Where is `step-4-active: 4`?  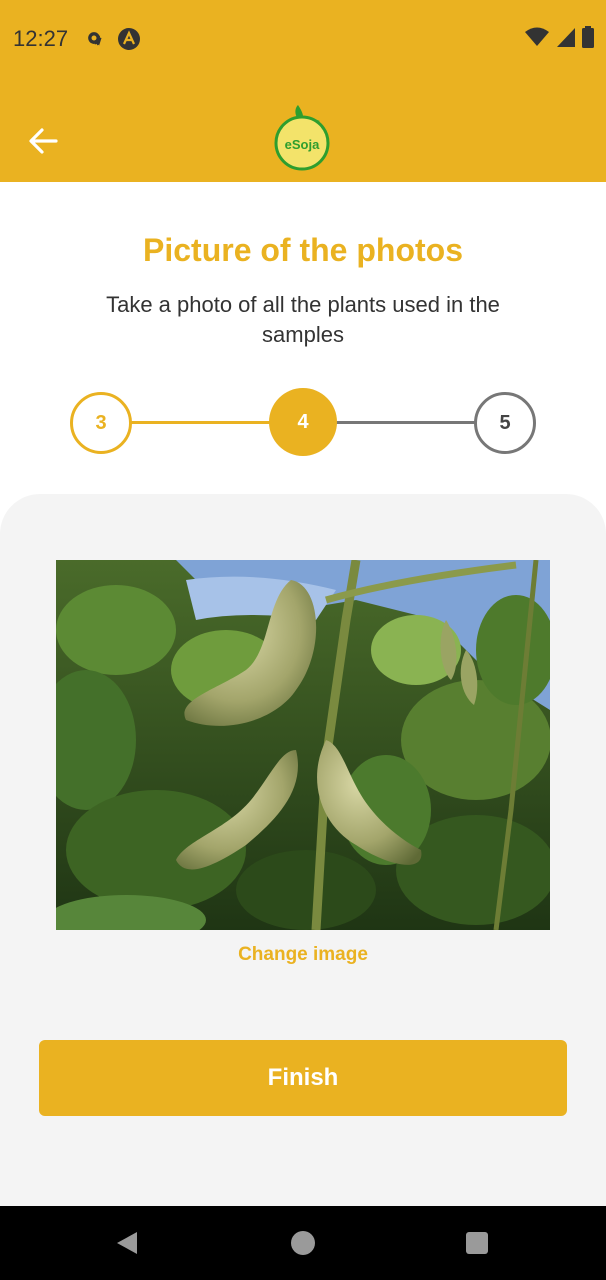
step-4-active: 4 is located at coordinates (303, 422).